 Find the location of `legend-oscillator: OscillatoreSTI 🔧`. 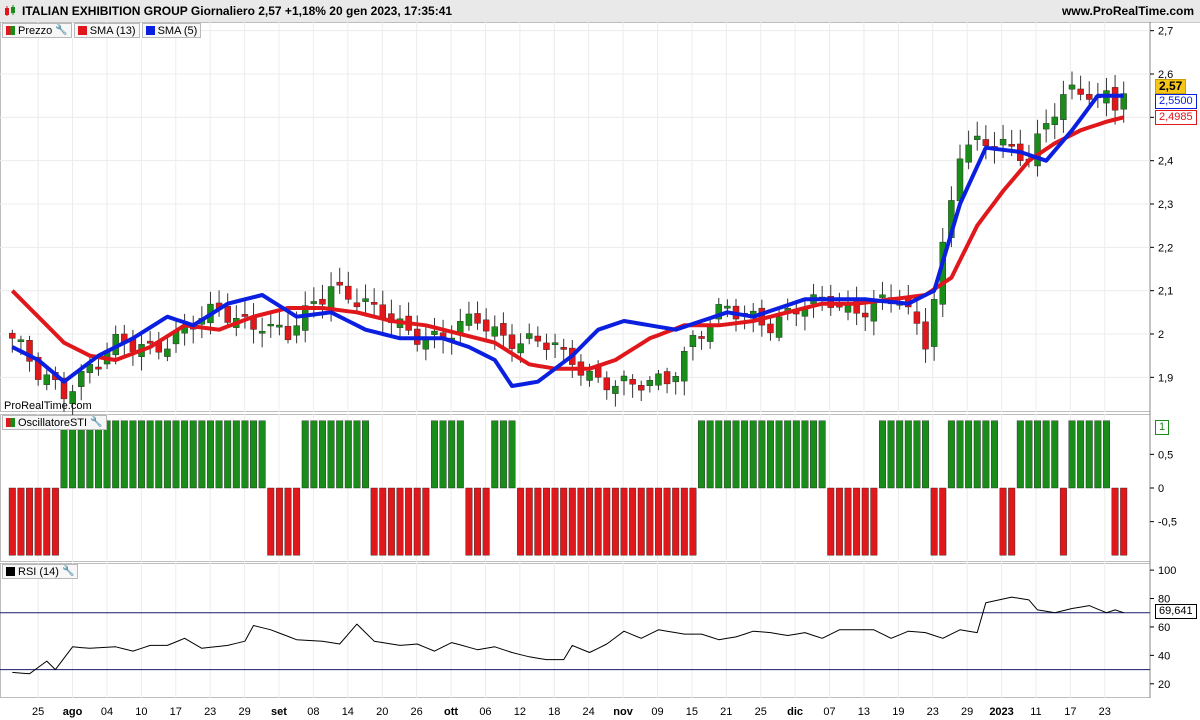

legend-oscillator: OscillatoreSTI 🔧 is located at coordinates (54, 422).